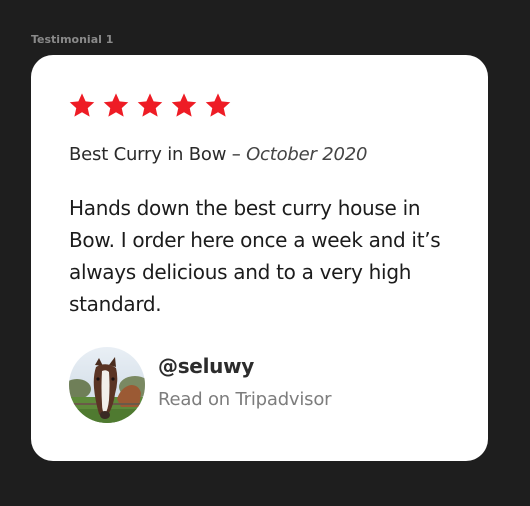  I want to click on review-date: October 2020, so click(307, 154).